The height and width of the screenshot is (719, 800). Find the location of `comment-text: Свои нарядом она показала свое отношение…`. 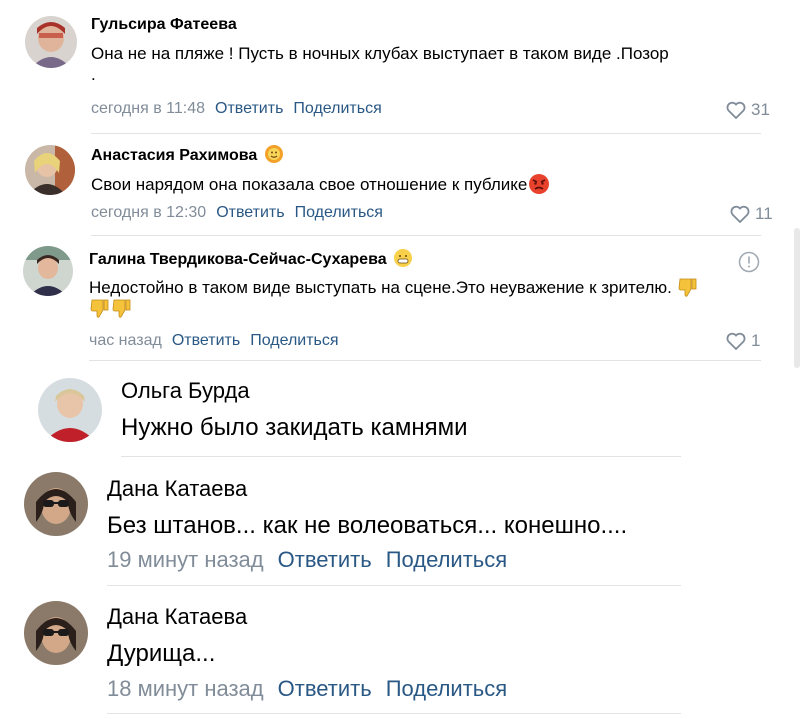

comment-text: Свои нарядом она показала свое отношение… is located at coordinates (436, 184).